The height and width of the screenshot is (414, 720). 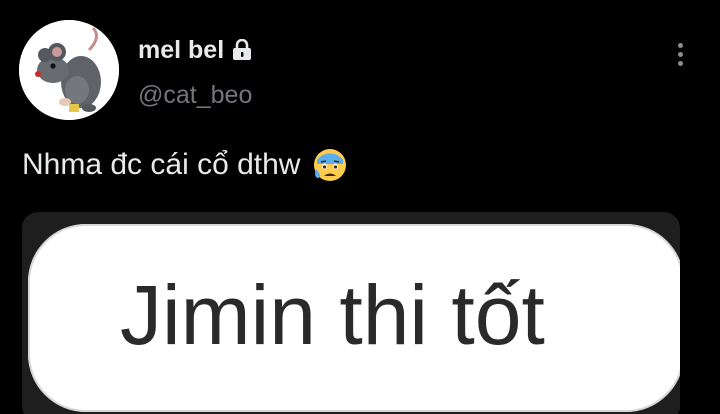 I want to click on anxious-face-with-sweat-icon, so click(x=330, y=165).